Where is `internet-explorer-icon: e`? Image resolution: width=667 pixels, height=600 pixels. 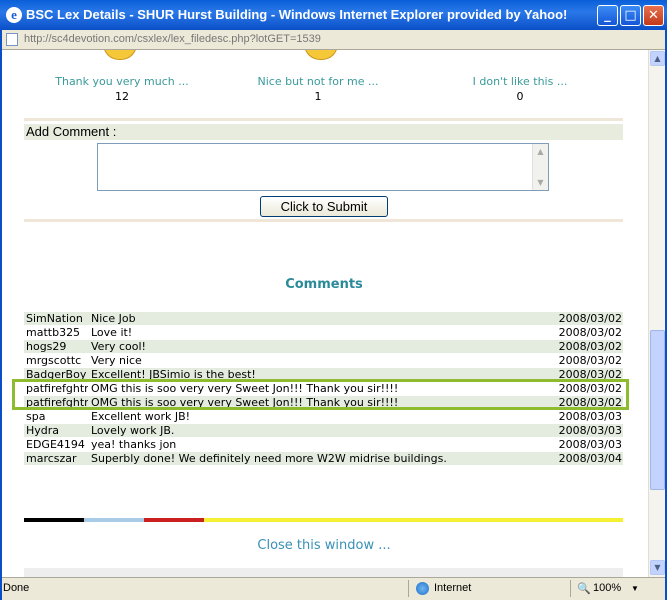 internet-explorer-icon: e is located at coordinates (14, 15).